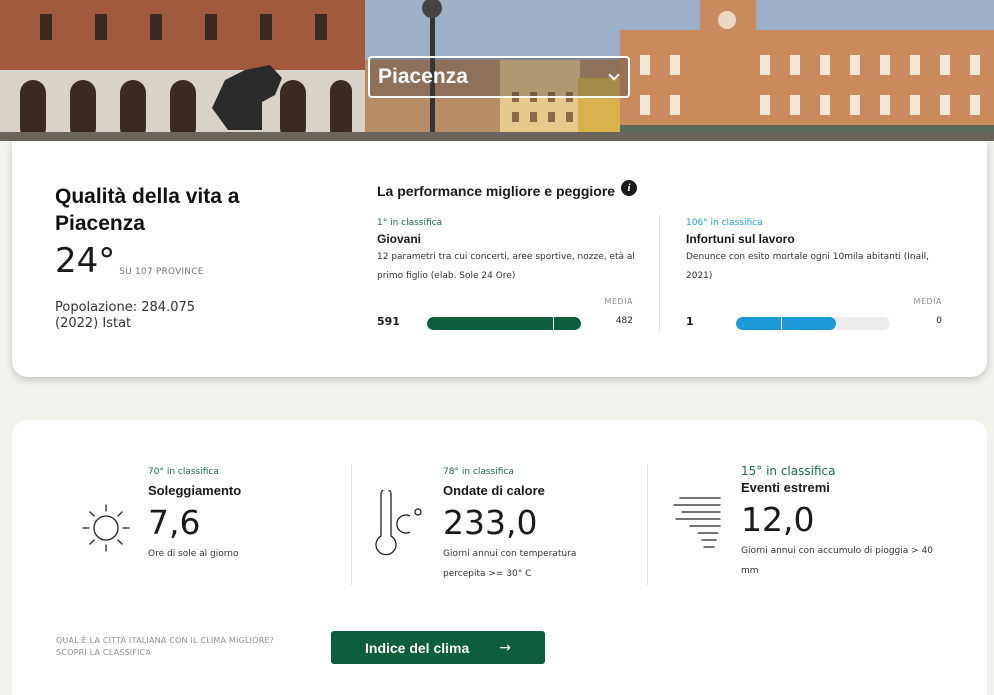 This screenshot has width=994, height=695. I want to click on climate-classifica: 78° in classifica, so click(478, 472).